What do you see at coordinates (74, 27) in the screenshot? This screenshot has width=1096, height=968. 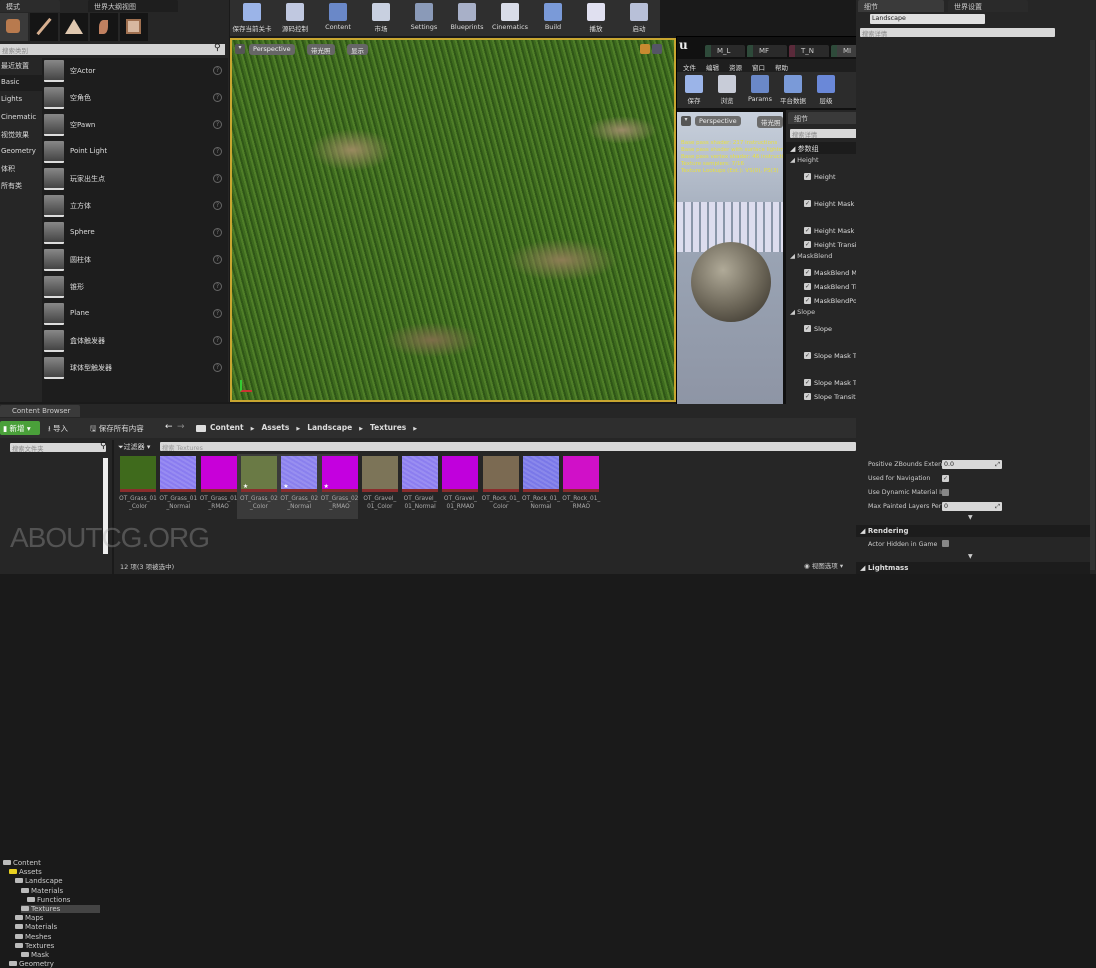 I see `mode-landscape-icon` at bounding box center [74, 27].